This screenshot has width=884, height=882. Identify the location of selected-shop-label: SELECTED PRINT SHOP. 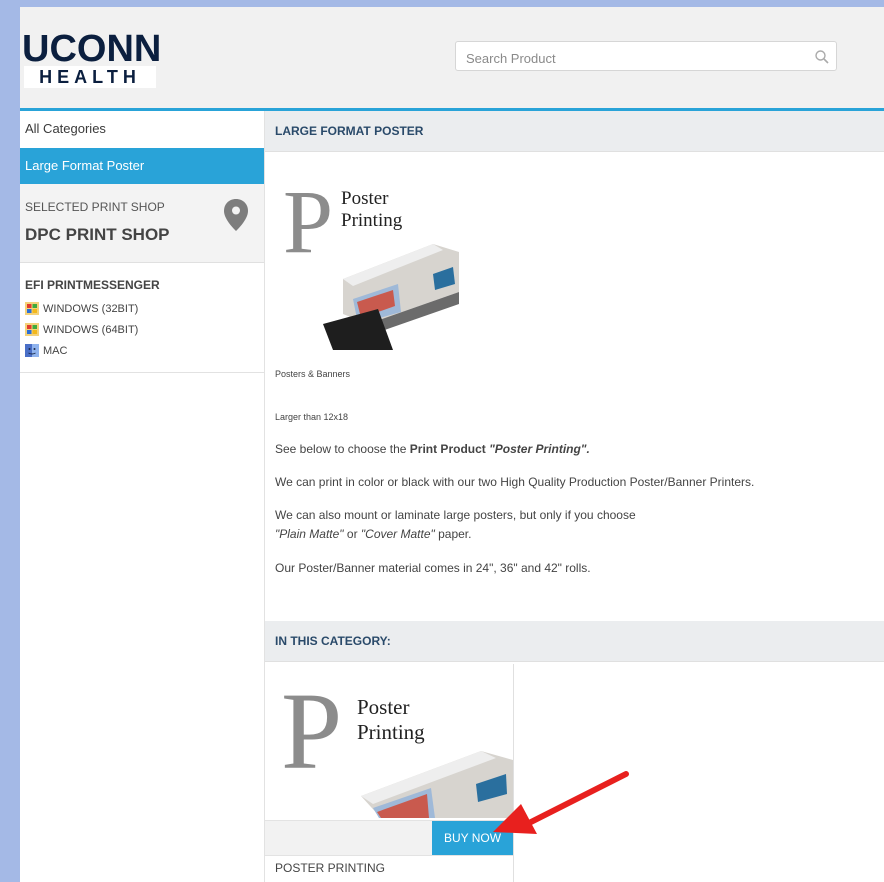
(95, 207).